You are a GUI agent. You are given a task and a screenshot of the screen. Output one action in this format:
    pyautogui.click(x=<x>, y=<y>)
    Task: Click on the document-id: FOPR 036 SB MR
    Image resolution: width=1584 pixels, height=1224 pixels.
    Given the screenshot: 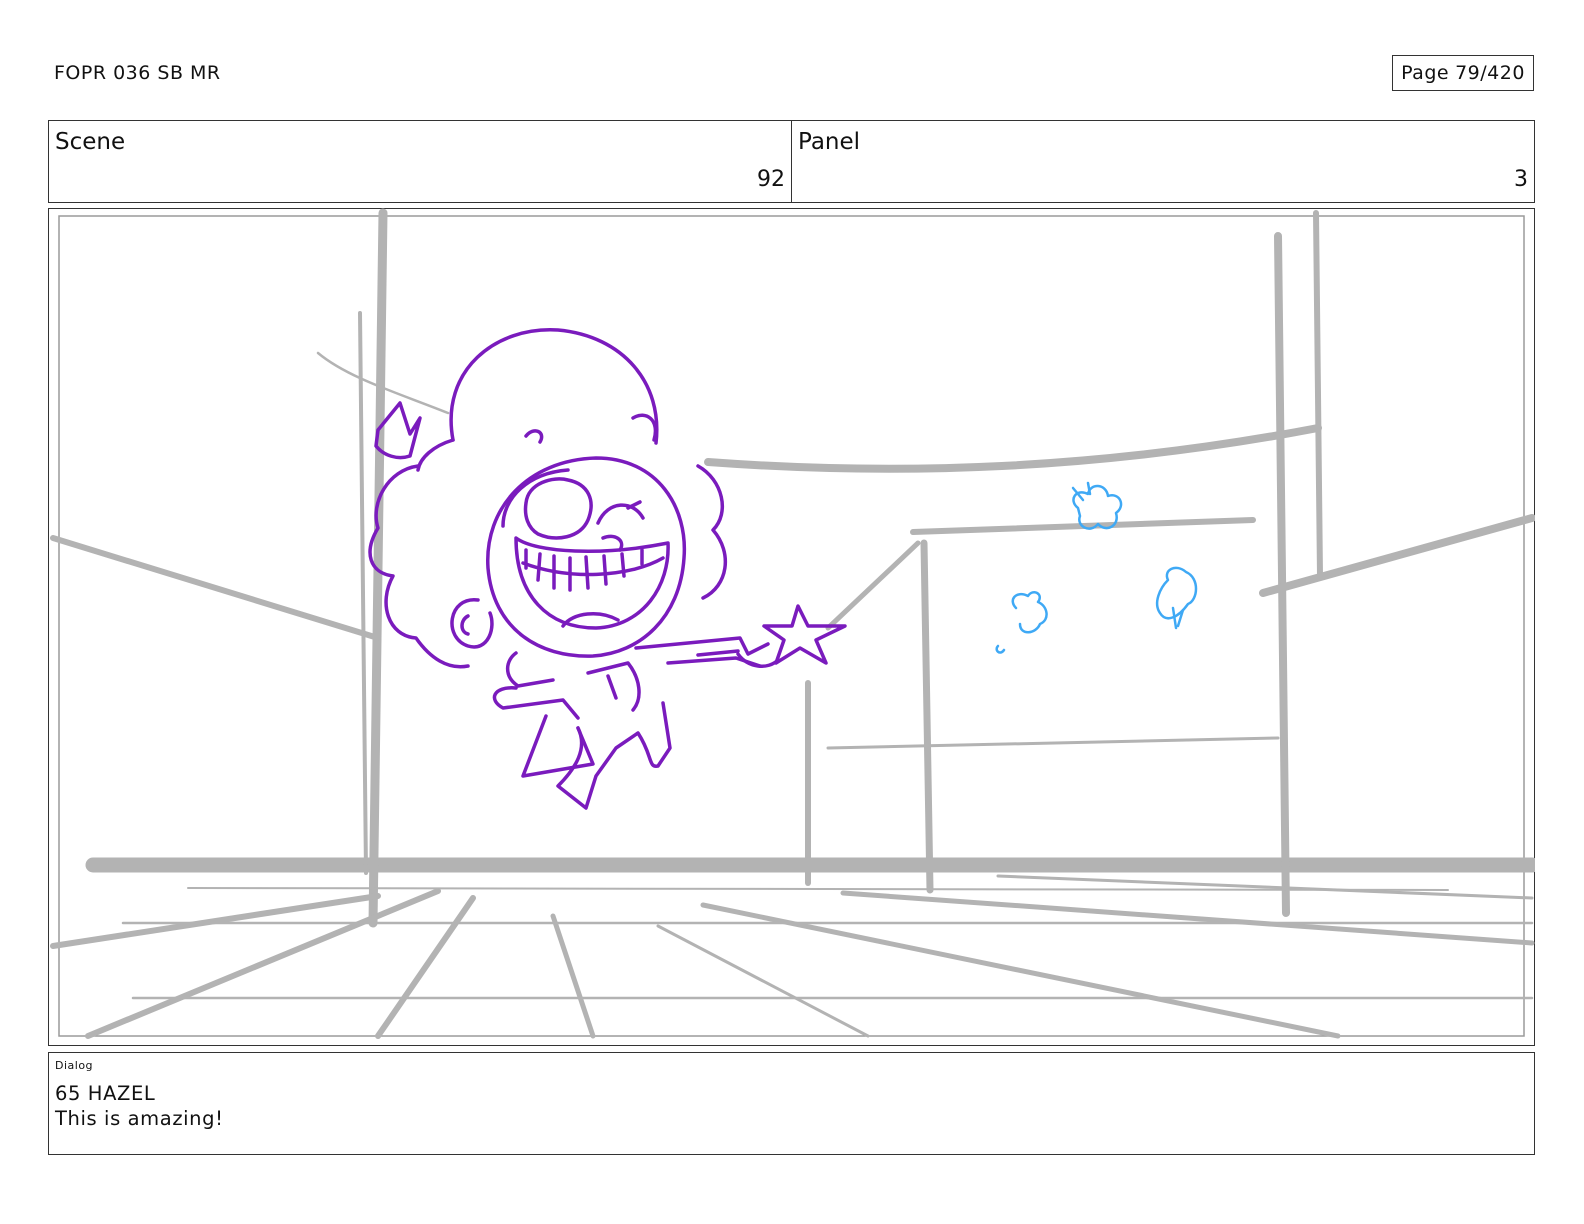 What is the action you would take?
    pyautogui.click(x=137, y=73)
    